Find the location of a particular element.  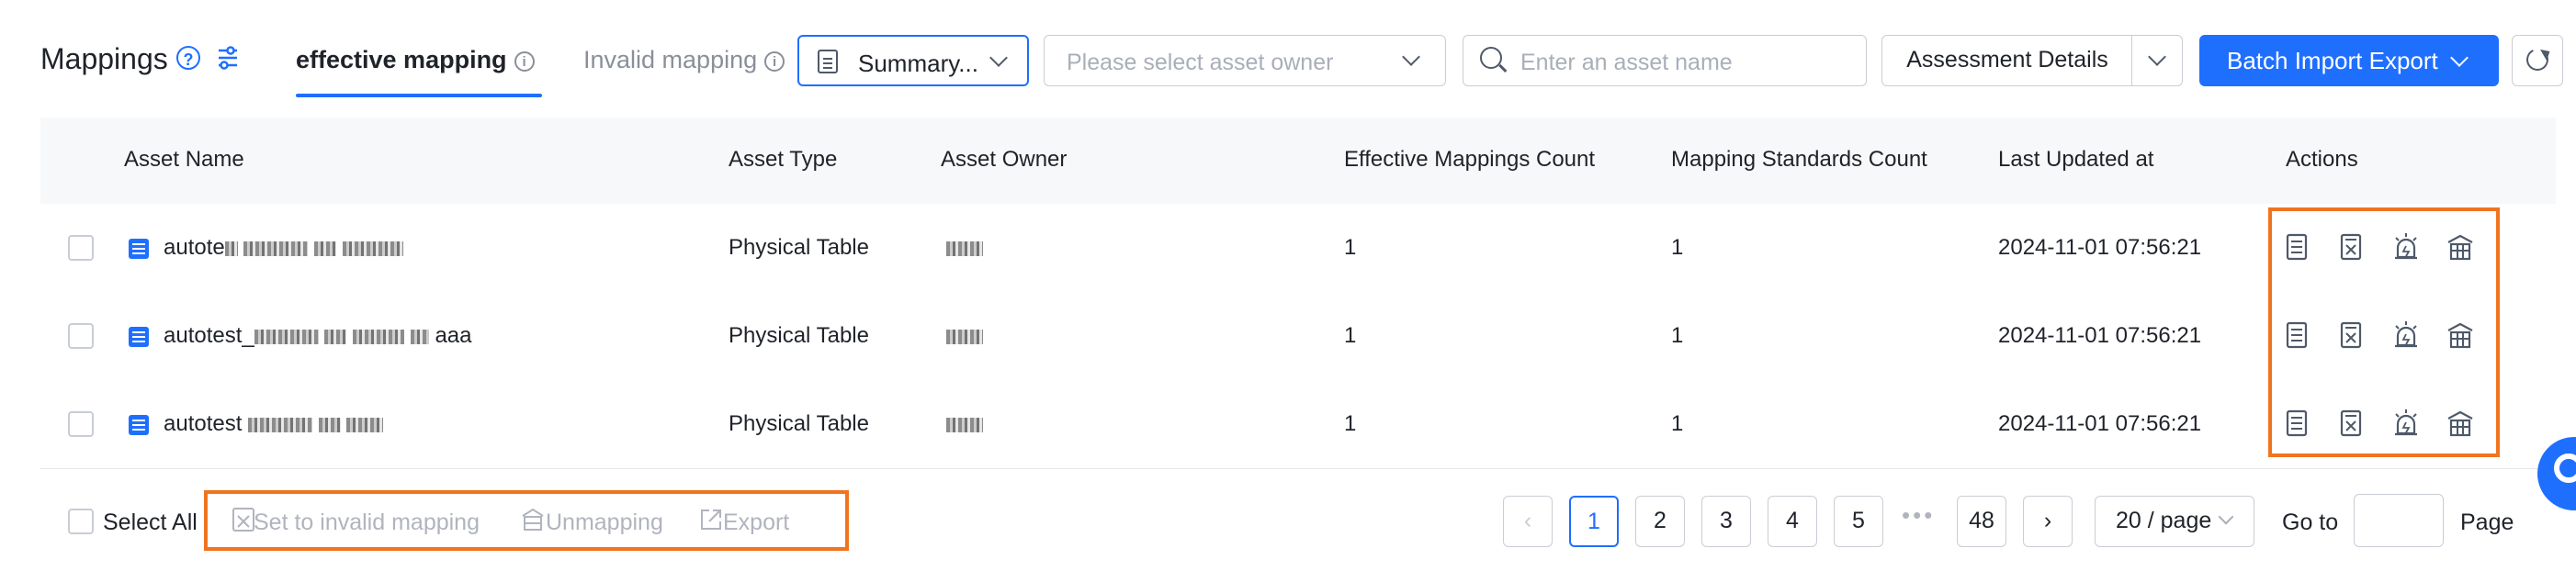

column-header-standards-count: Mapping Standards Count is located at coordinates (1799, 159).